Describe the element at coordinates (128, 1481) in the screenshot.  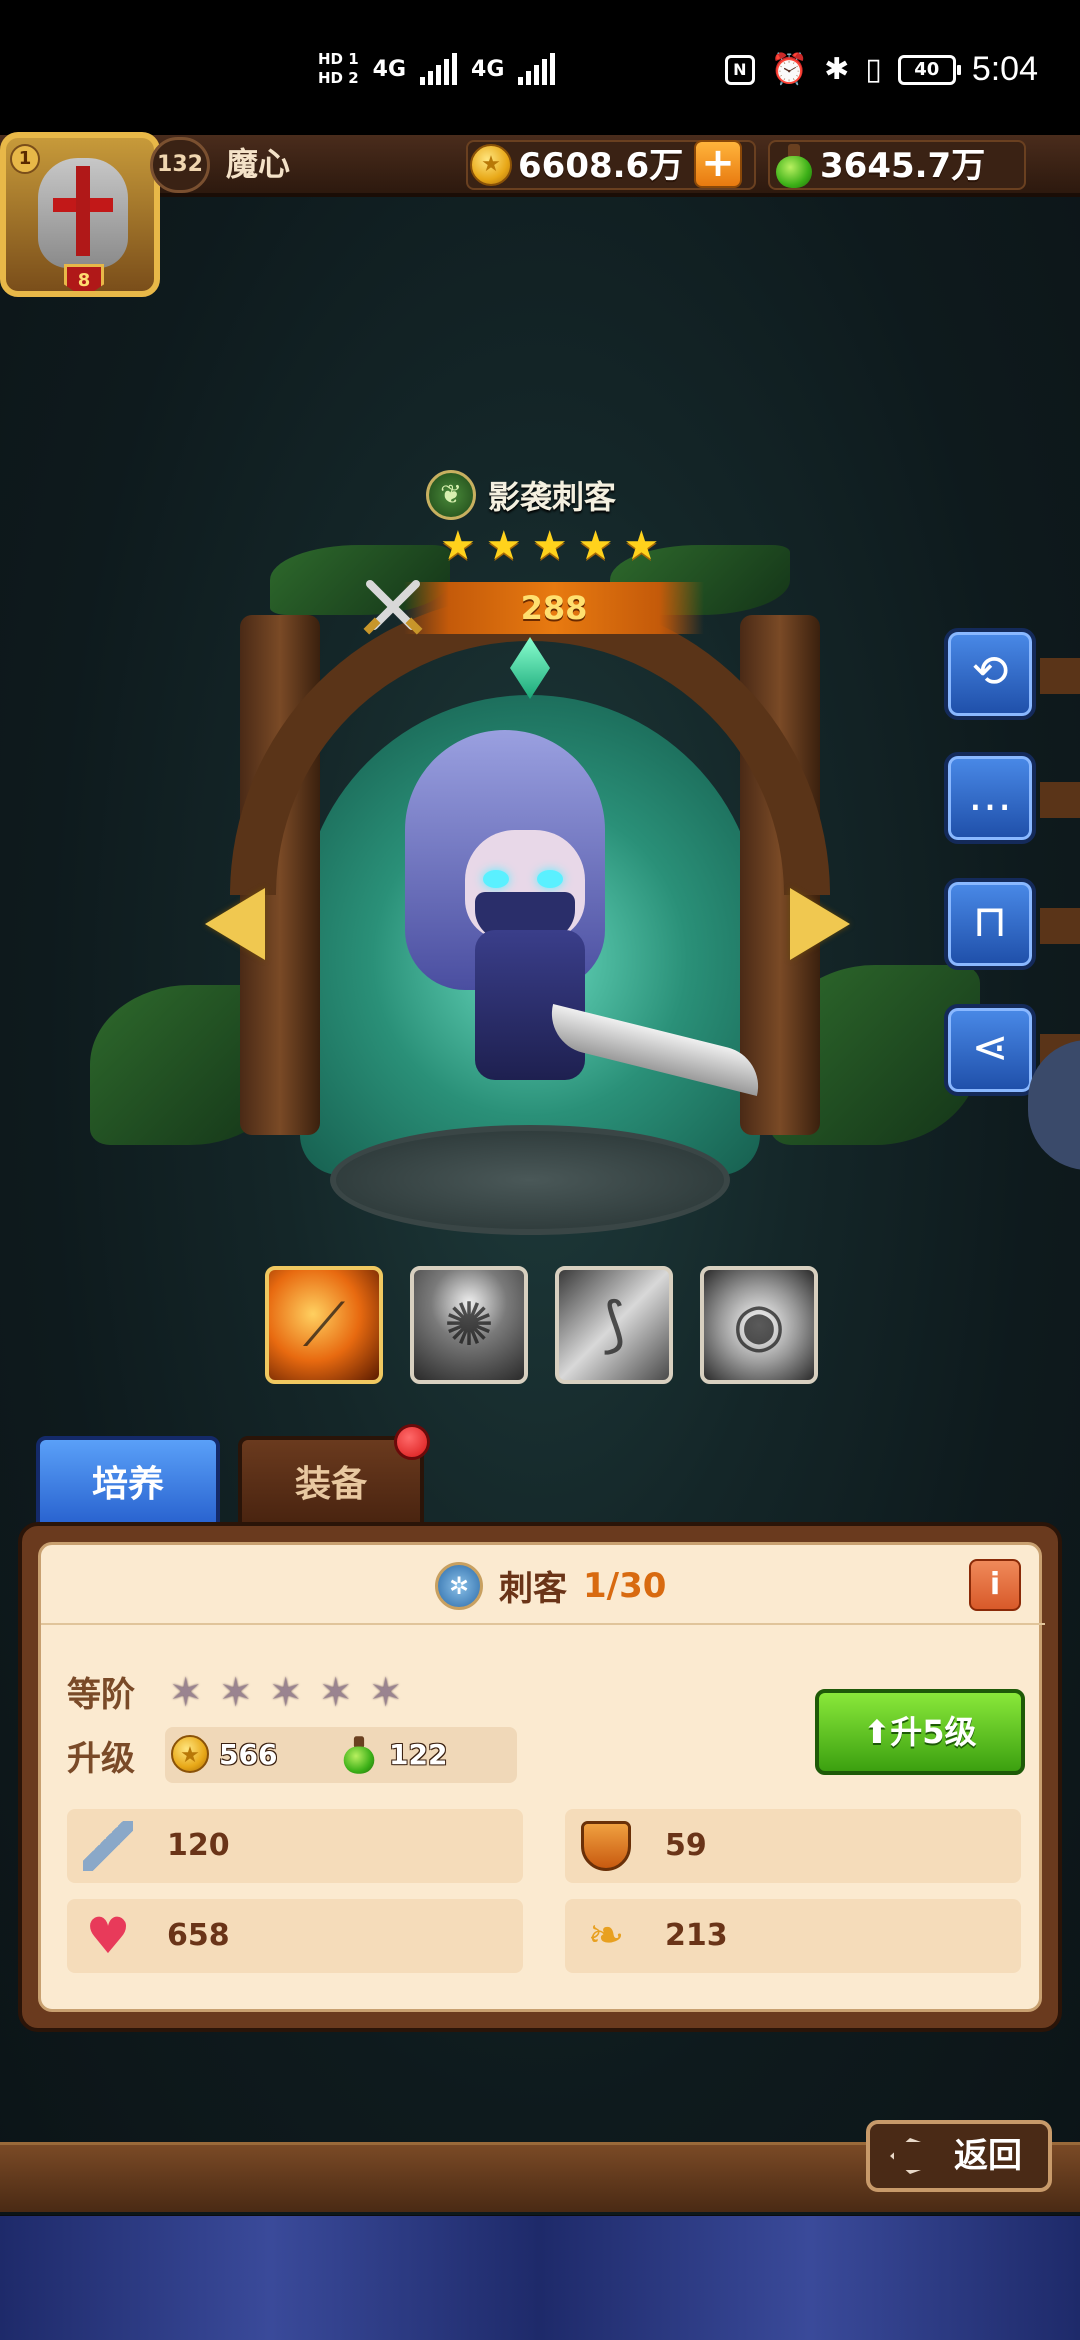
I see `tab-train: 培养` at that location.